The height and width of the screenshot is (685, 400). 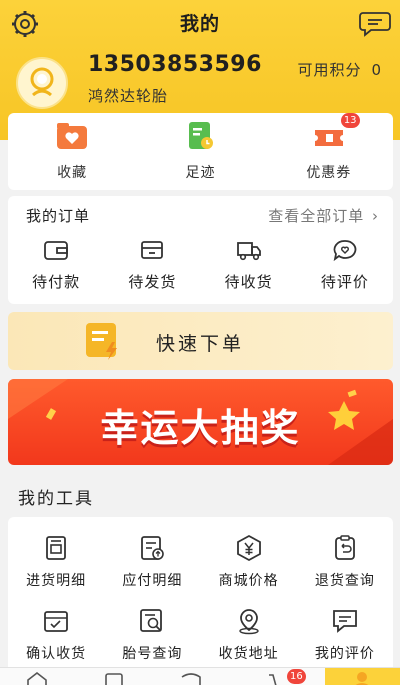 What do you see at coordinates (152, 250) in the screenshot?
I see `box-icon` at bounding box center [152, 250].